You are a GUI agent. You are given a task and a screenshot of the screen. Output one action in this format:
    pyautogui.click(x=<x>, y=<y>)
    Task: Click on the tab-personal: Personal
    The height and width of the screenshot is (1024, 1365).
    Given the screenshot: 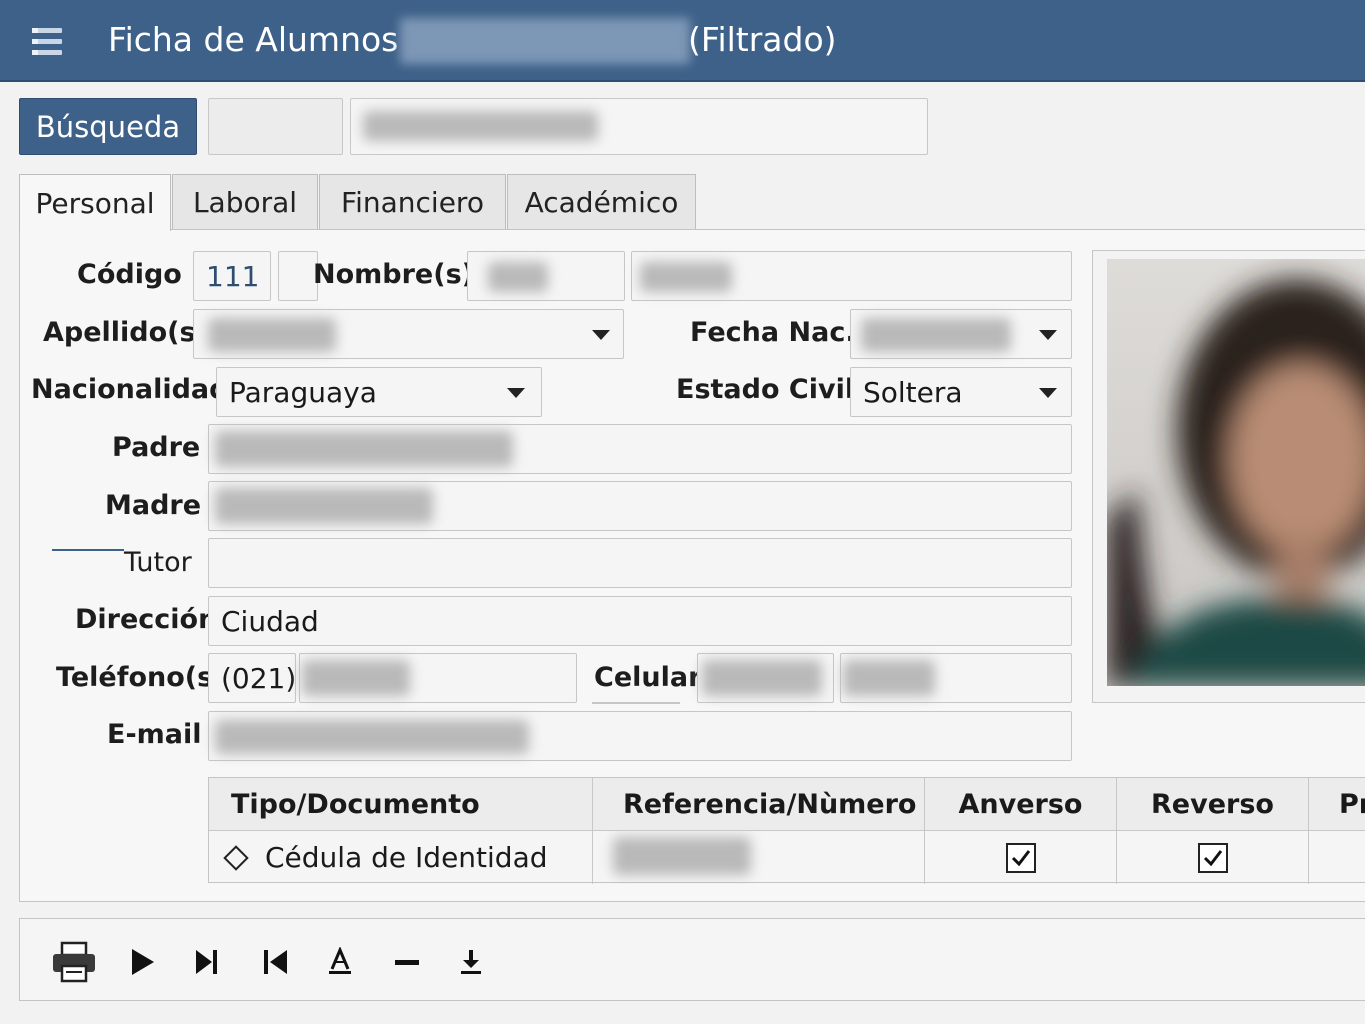 What is the action you would take?
    pyautogui.click(x=95, y=202)
    